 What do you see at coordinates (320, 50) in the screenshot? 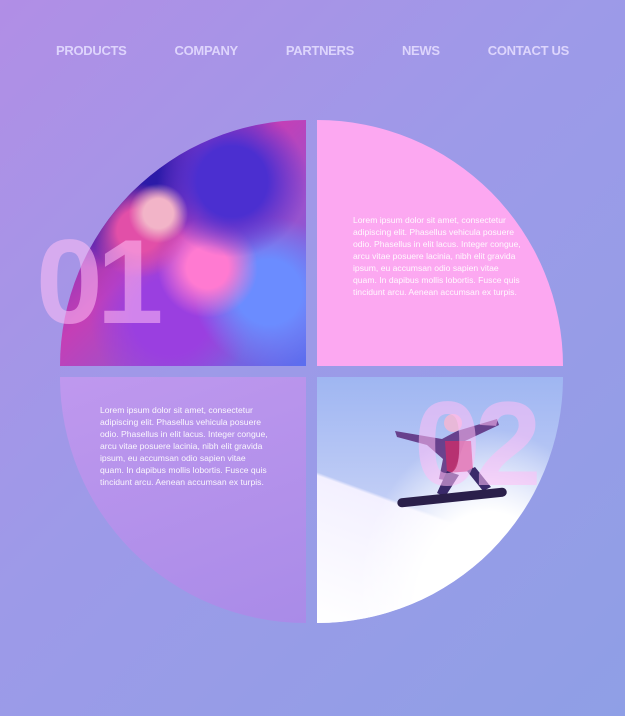
I see `nav-partners: PARTNERS` at bounding box center [320, 50].